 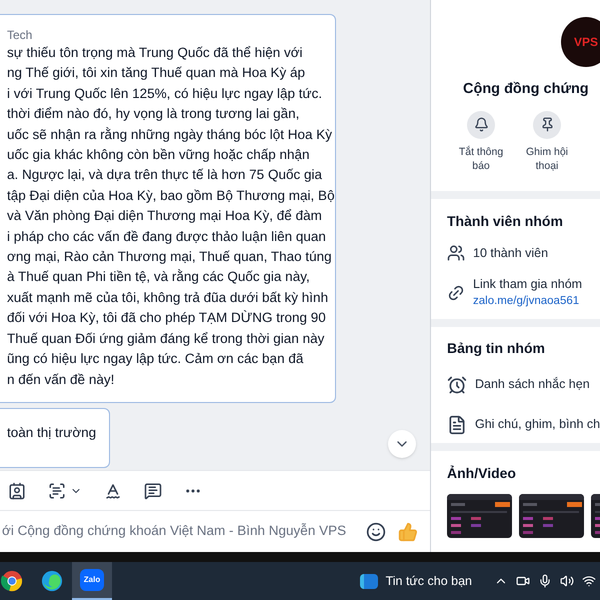 What do you see at coordinates (537, 424) in the screenshot?
I see `board-item: Ghi chú, ghim, bình ch` at bounding box center [537, 424].